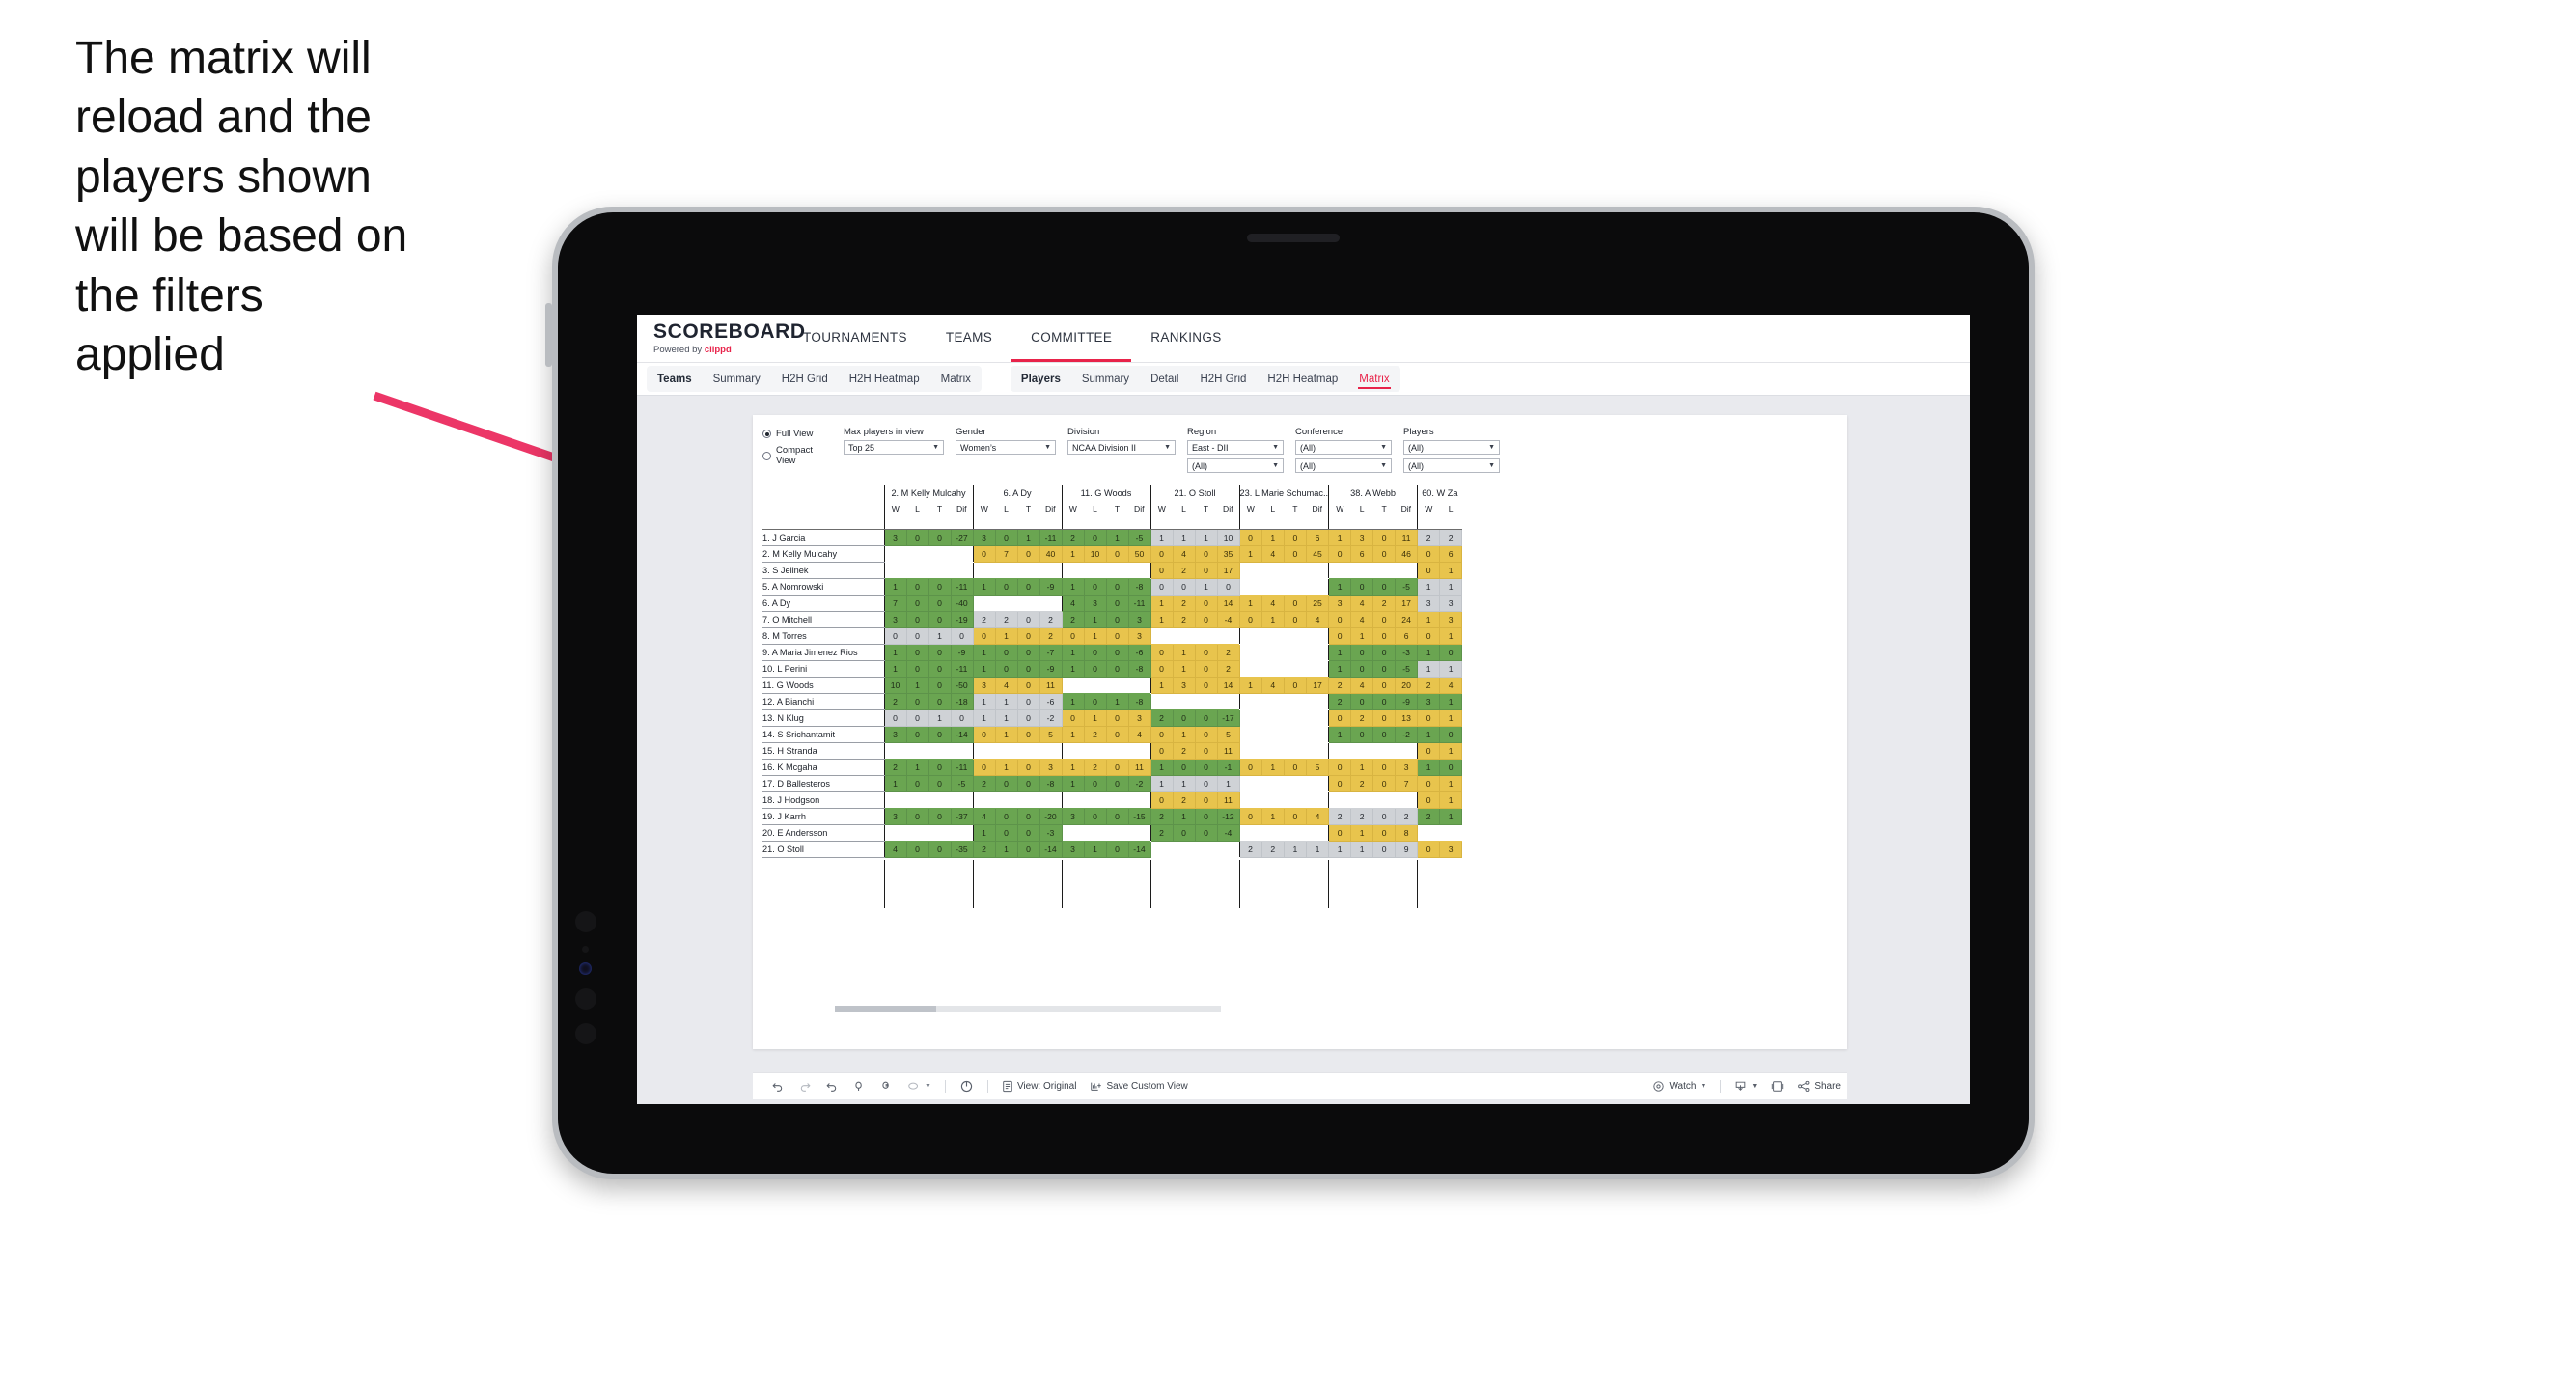 Image resolution: width=2576 pixels, height=1386 pixels. Describe the element at coordinates (1407, 701) in the screenshot. I see `matrix-cell: -9` at that location.